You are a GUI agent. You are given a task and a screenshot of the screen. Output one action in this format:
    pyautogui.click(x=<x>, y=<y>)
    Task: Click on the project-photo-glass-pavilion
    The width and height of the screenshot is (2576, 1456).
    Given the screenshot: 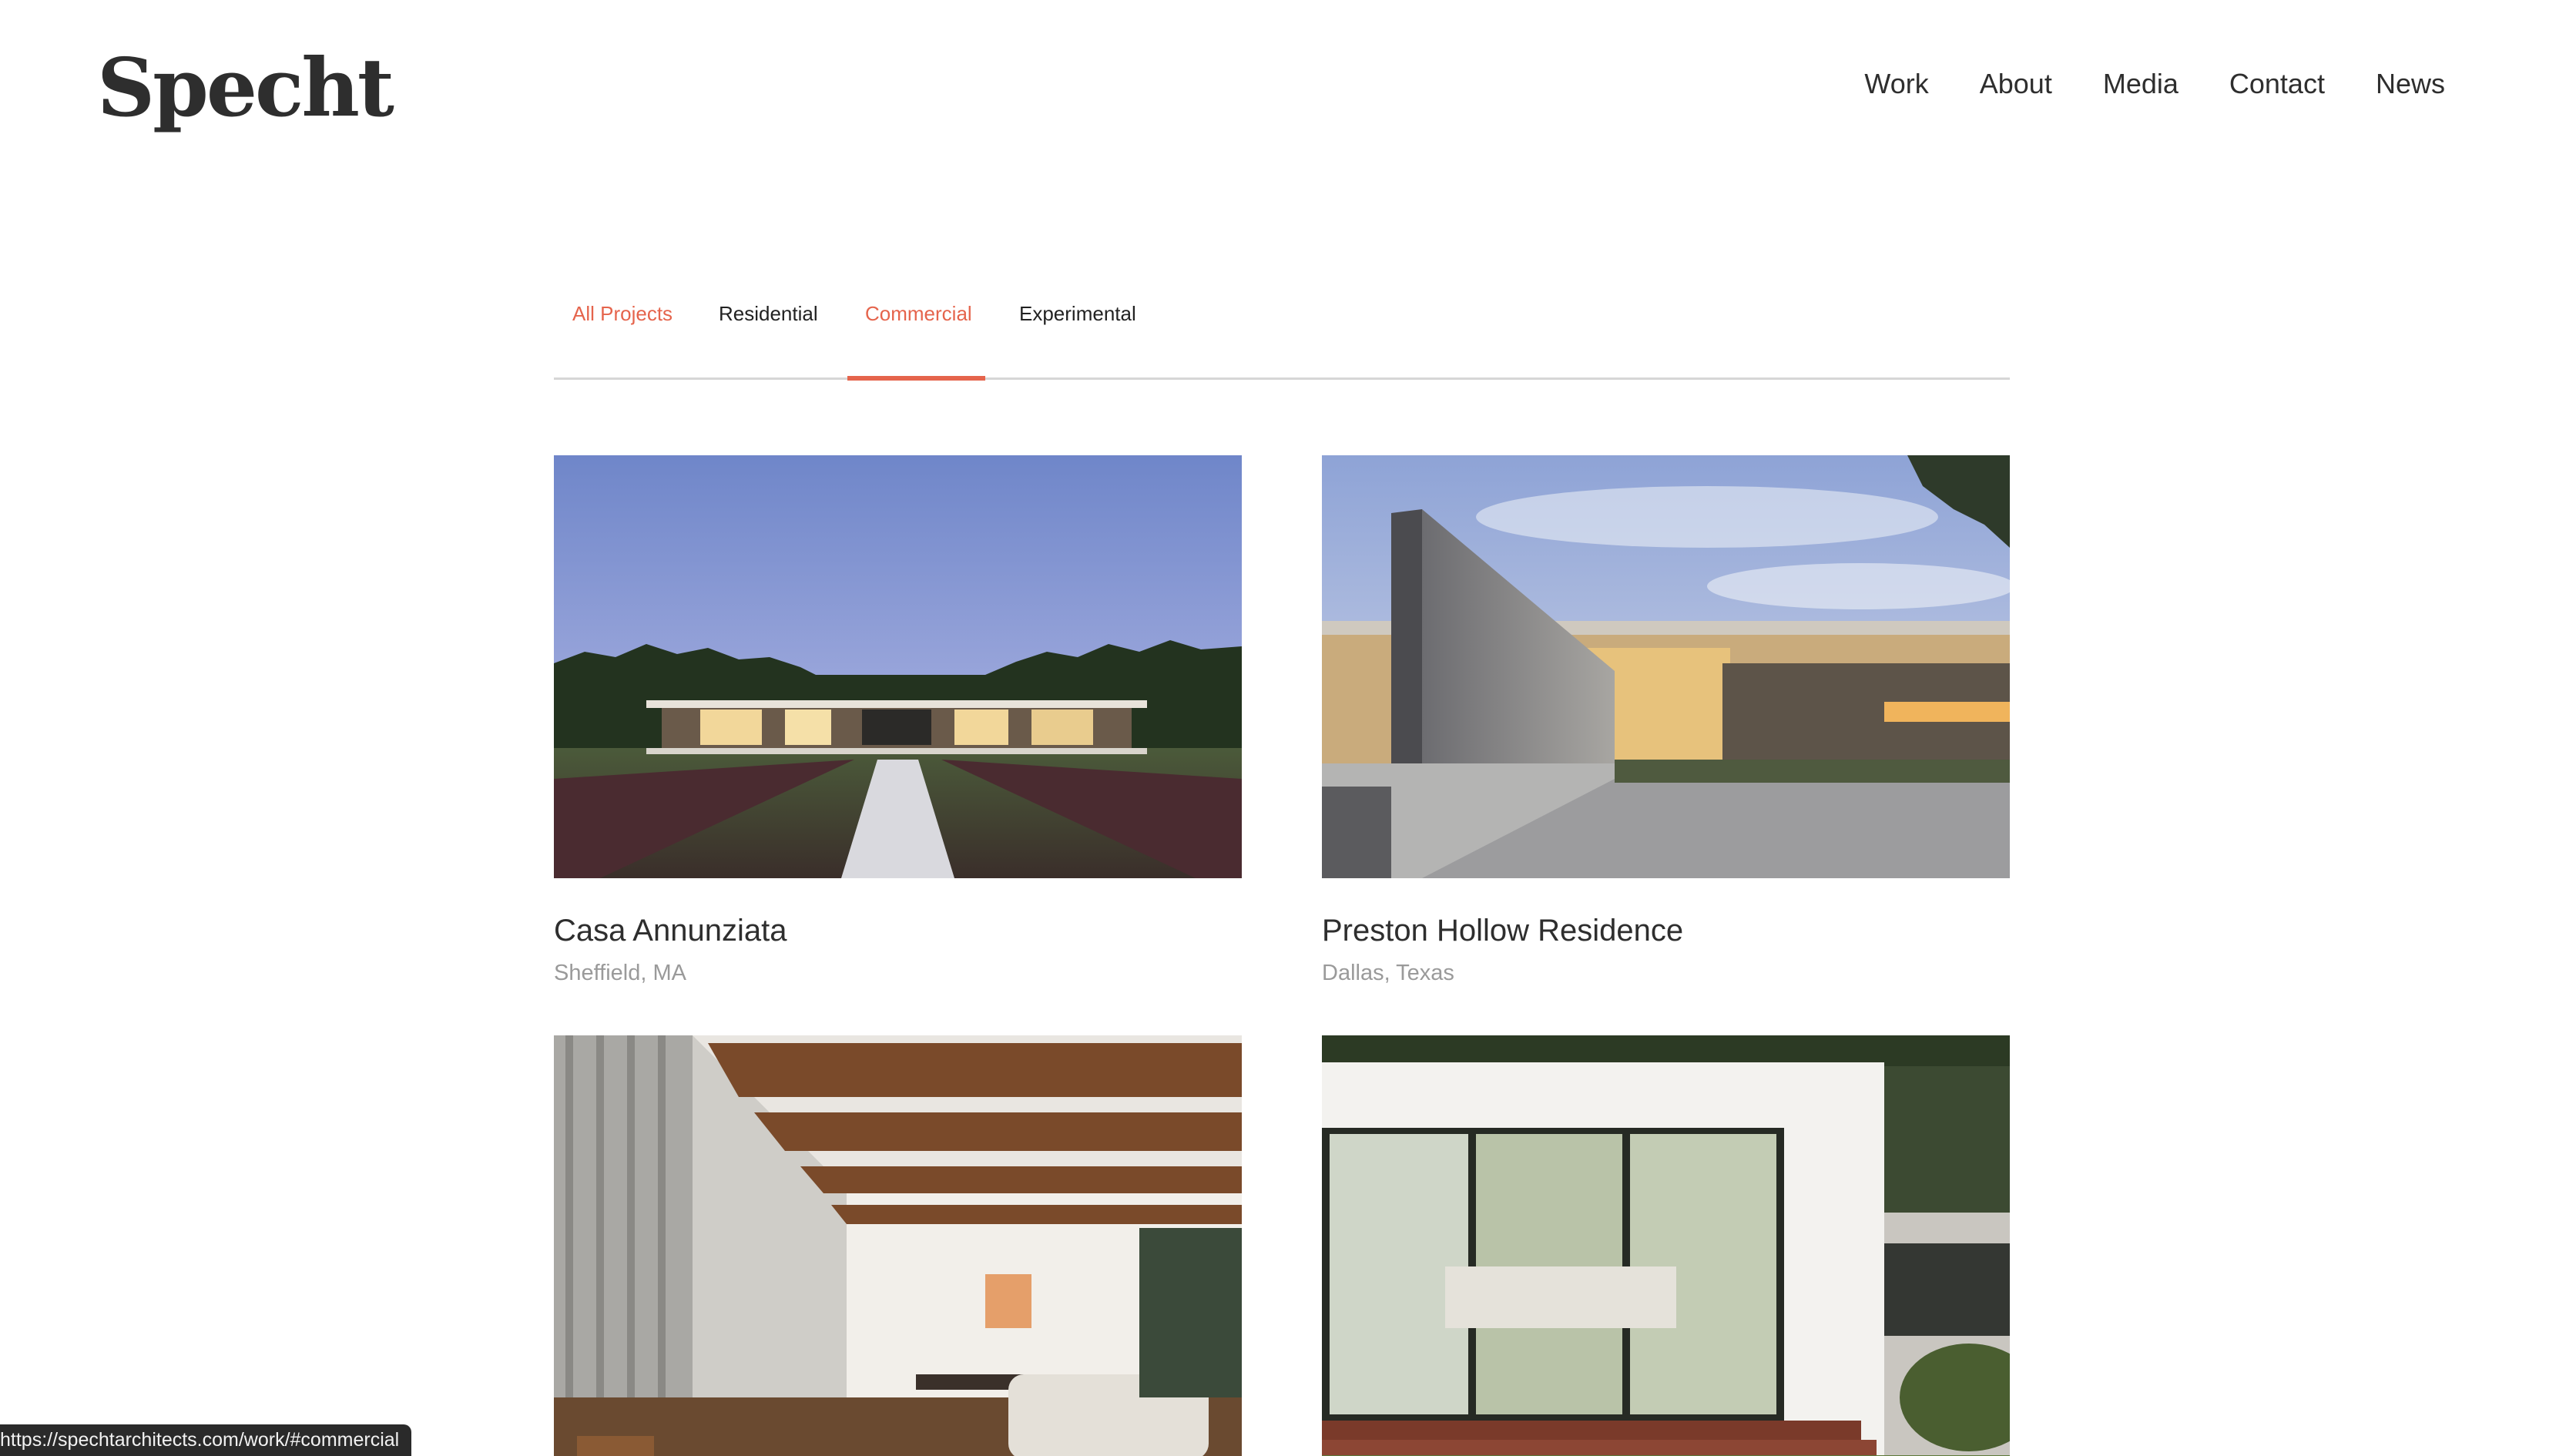 What is the action you would take?
    pyautogui.click(x=1666, y=1246)
    